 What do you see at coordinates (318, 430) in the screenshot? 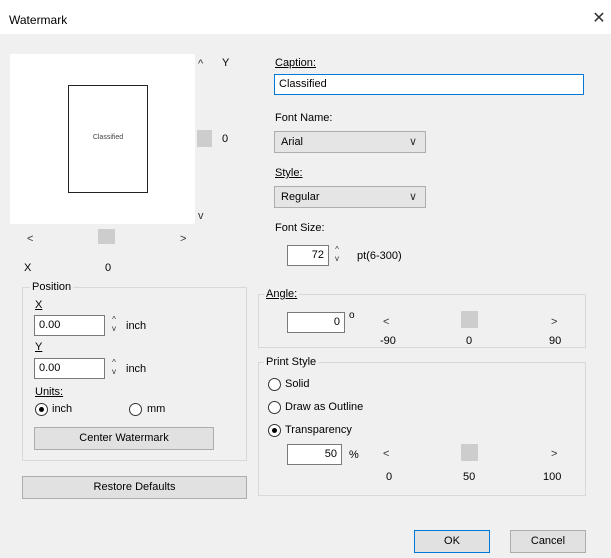
I see `transparency-label: Transparency` at bounding box center [318, 430].